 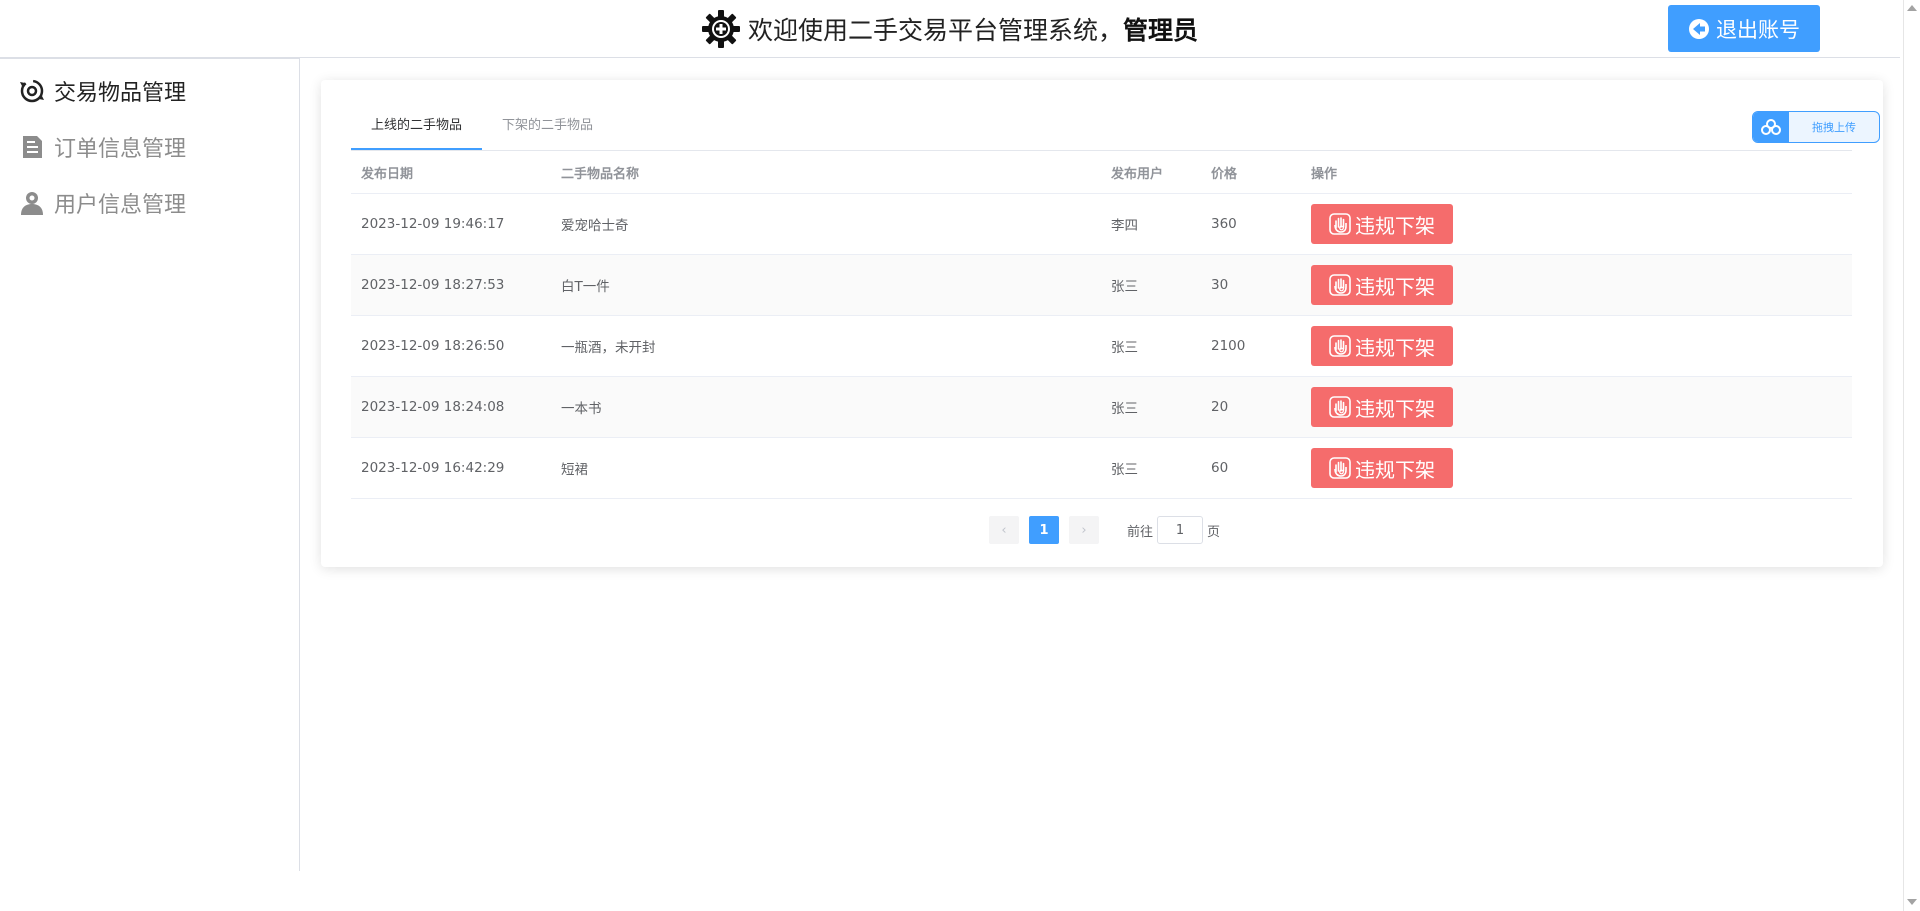 What do you see at coordinates (1228, 346) in the screenshot?
I see `cell-price: 2100` at bounding box center [1228, 346].